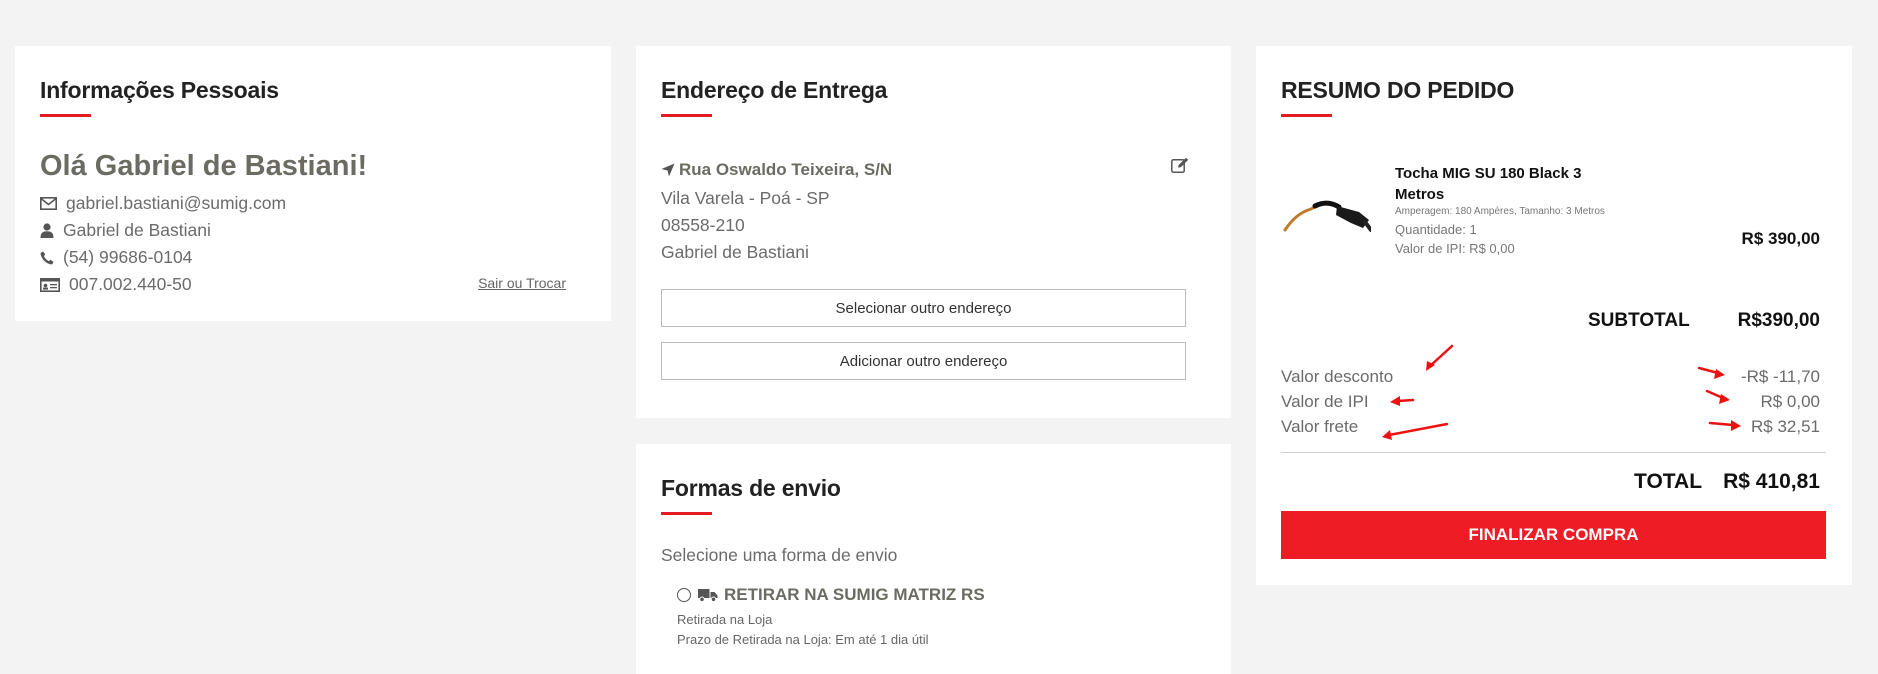  I want to click on address-street: Rua Oswaldo Teixeira, S/N, so click(786, 169).